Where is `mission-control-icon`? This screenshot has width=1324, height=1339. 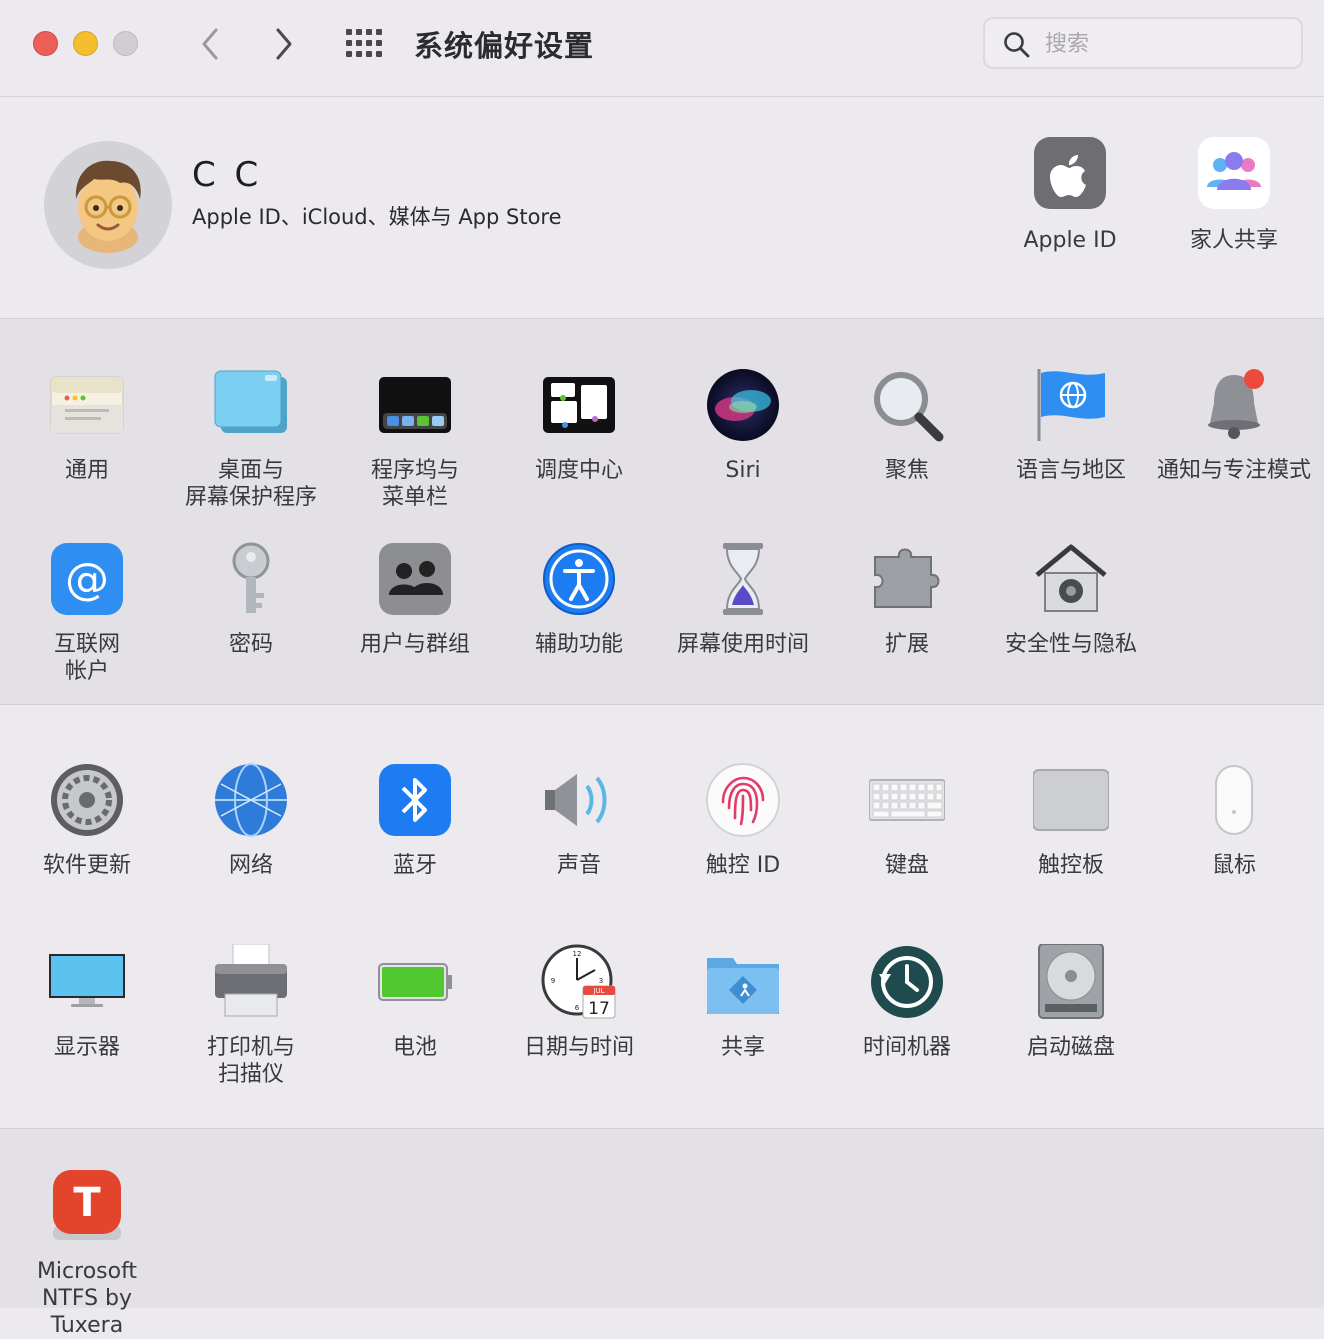
mission-control-icon is located at coordinates (579, 405).